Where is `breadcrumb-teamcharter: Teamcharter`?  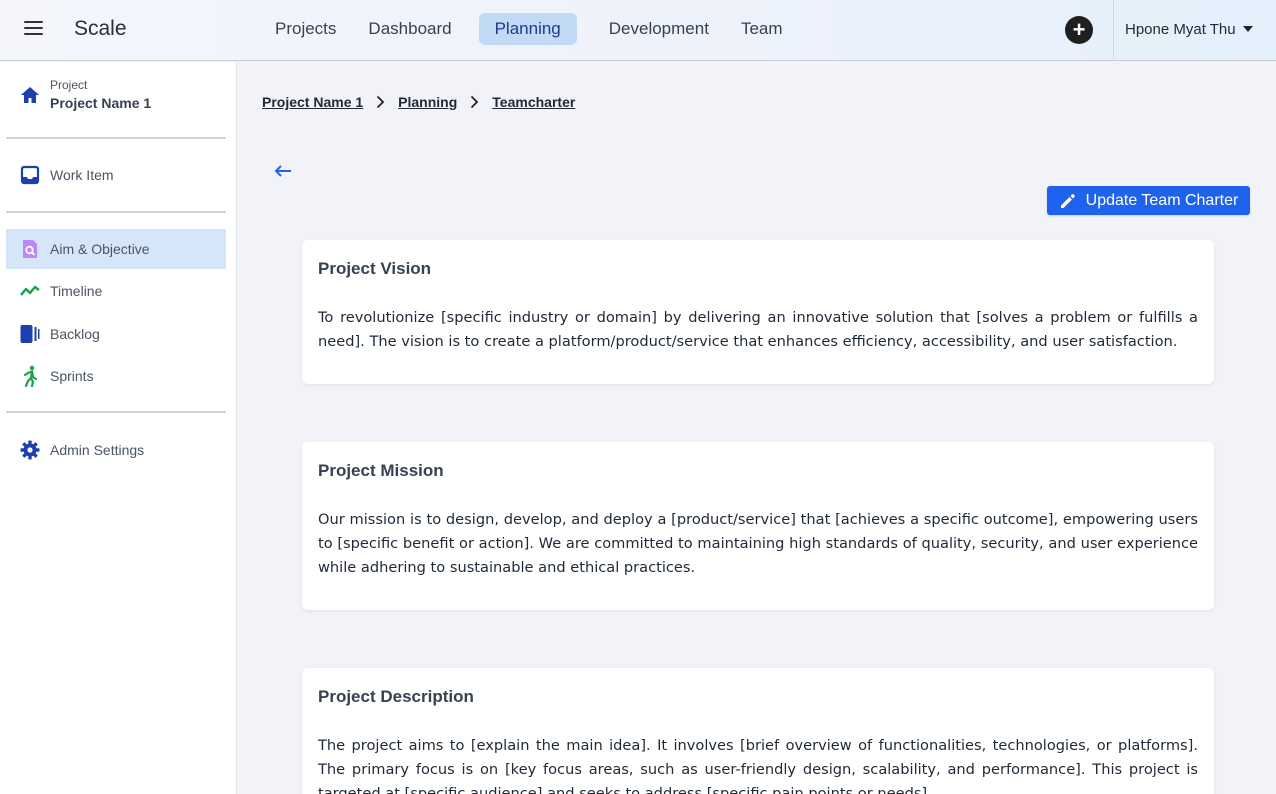 breadcrumb-teamcharter: Teamcharter is located at coordinates (533, 102).